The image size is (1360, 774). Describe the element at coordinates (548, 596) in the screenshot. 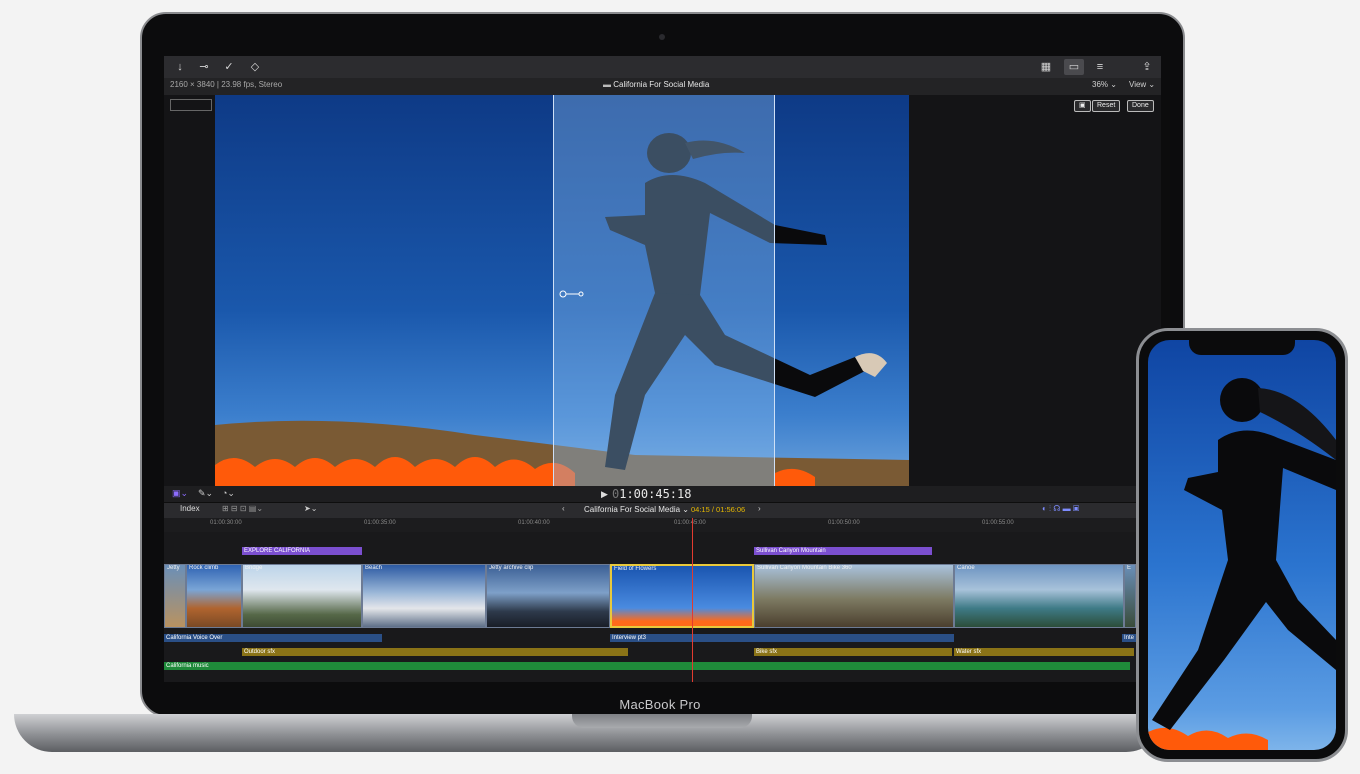

I see `video-clip: Jetty archive clip` at that location.